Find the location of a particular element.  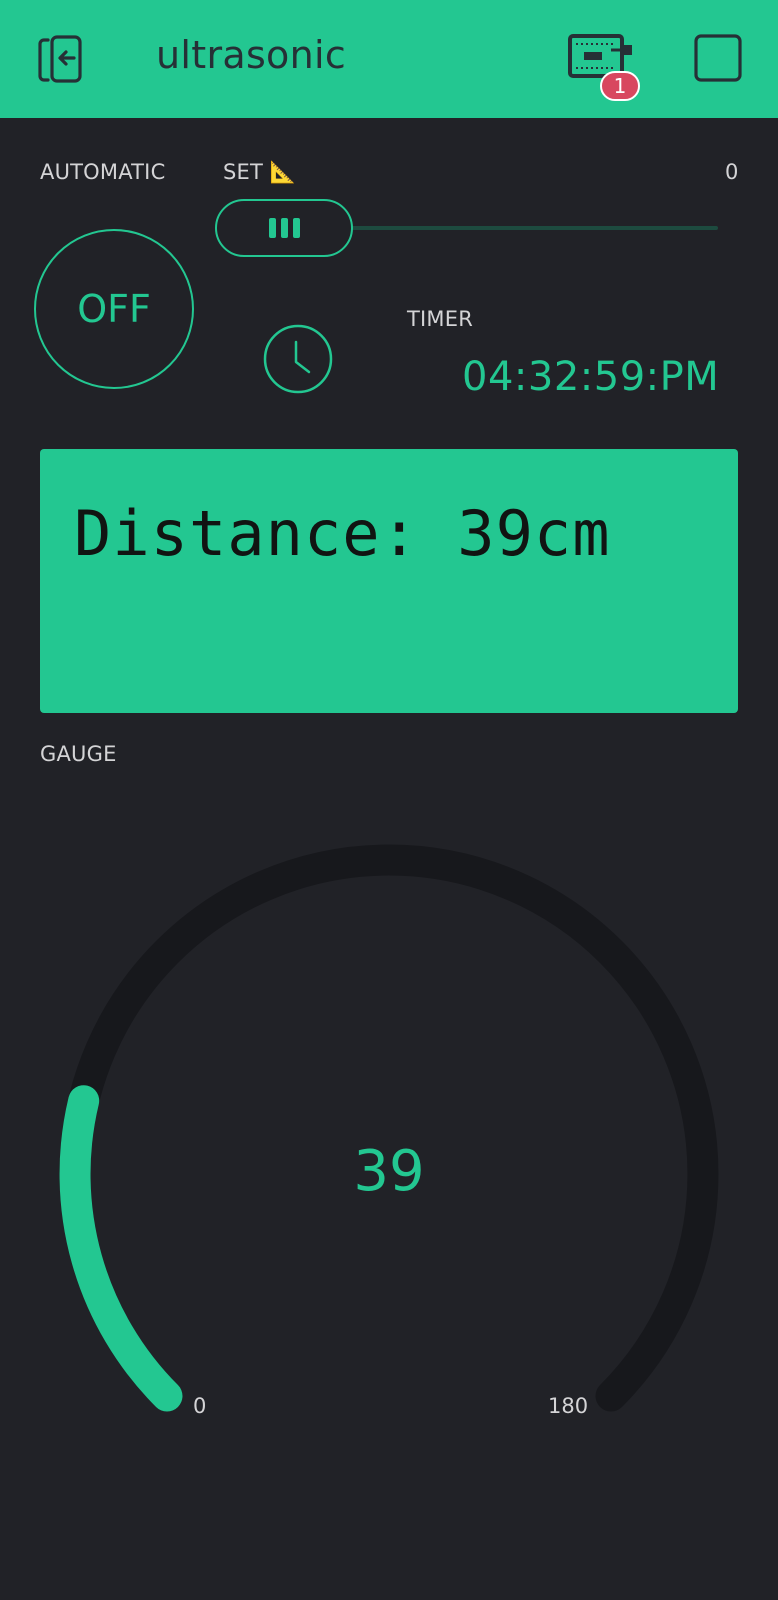

timer-value: 04:32:59:PM is located at coordinates (590, 377).